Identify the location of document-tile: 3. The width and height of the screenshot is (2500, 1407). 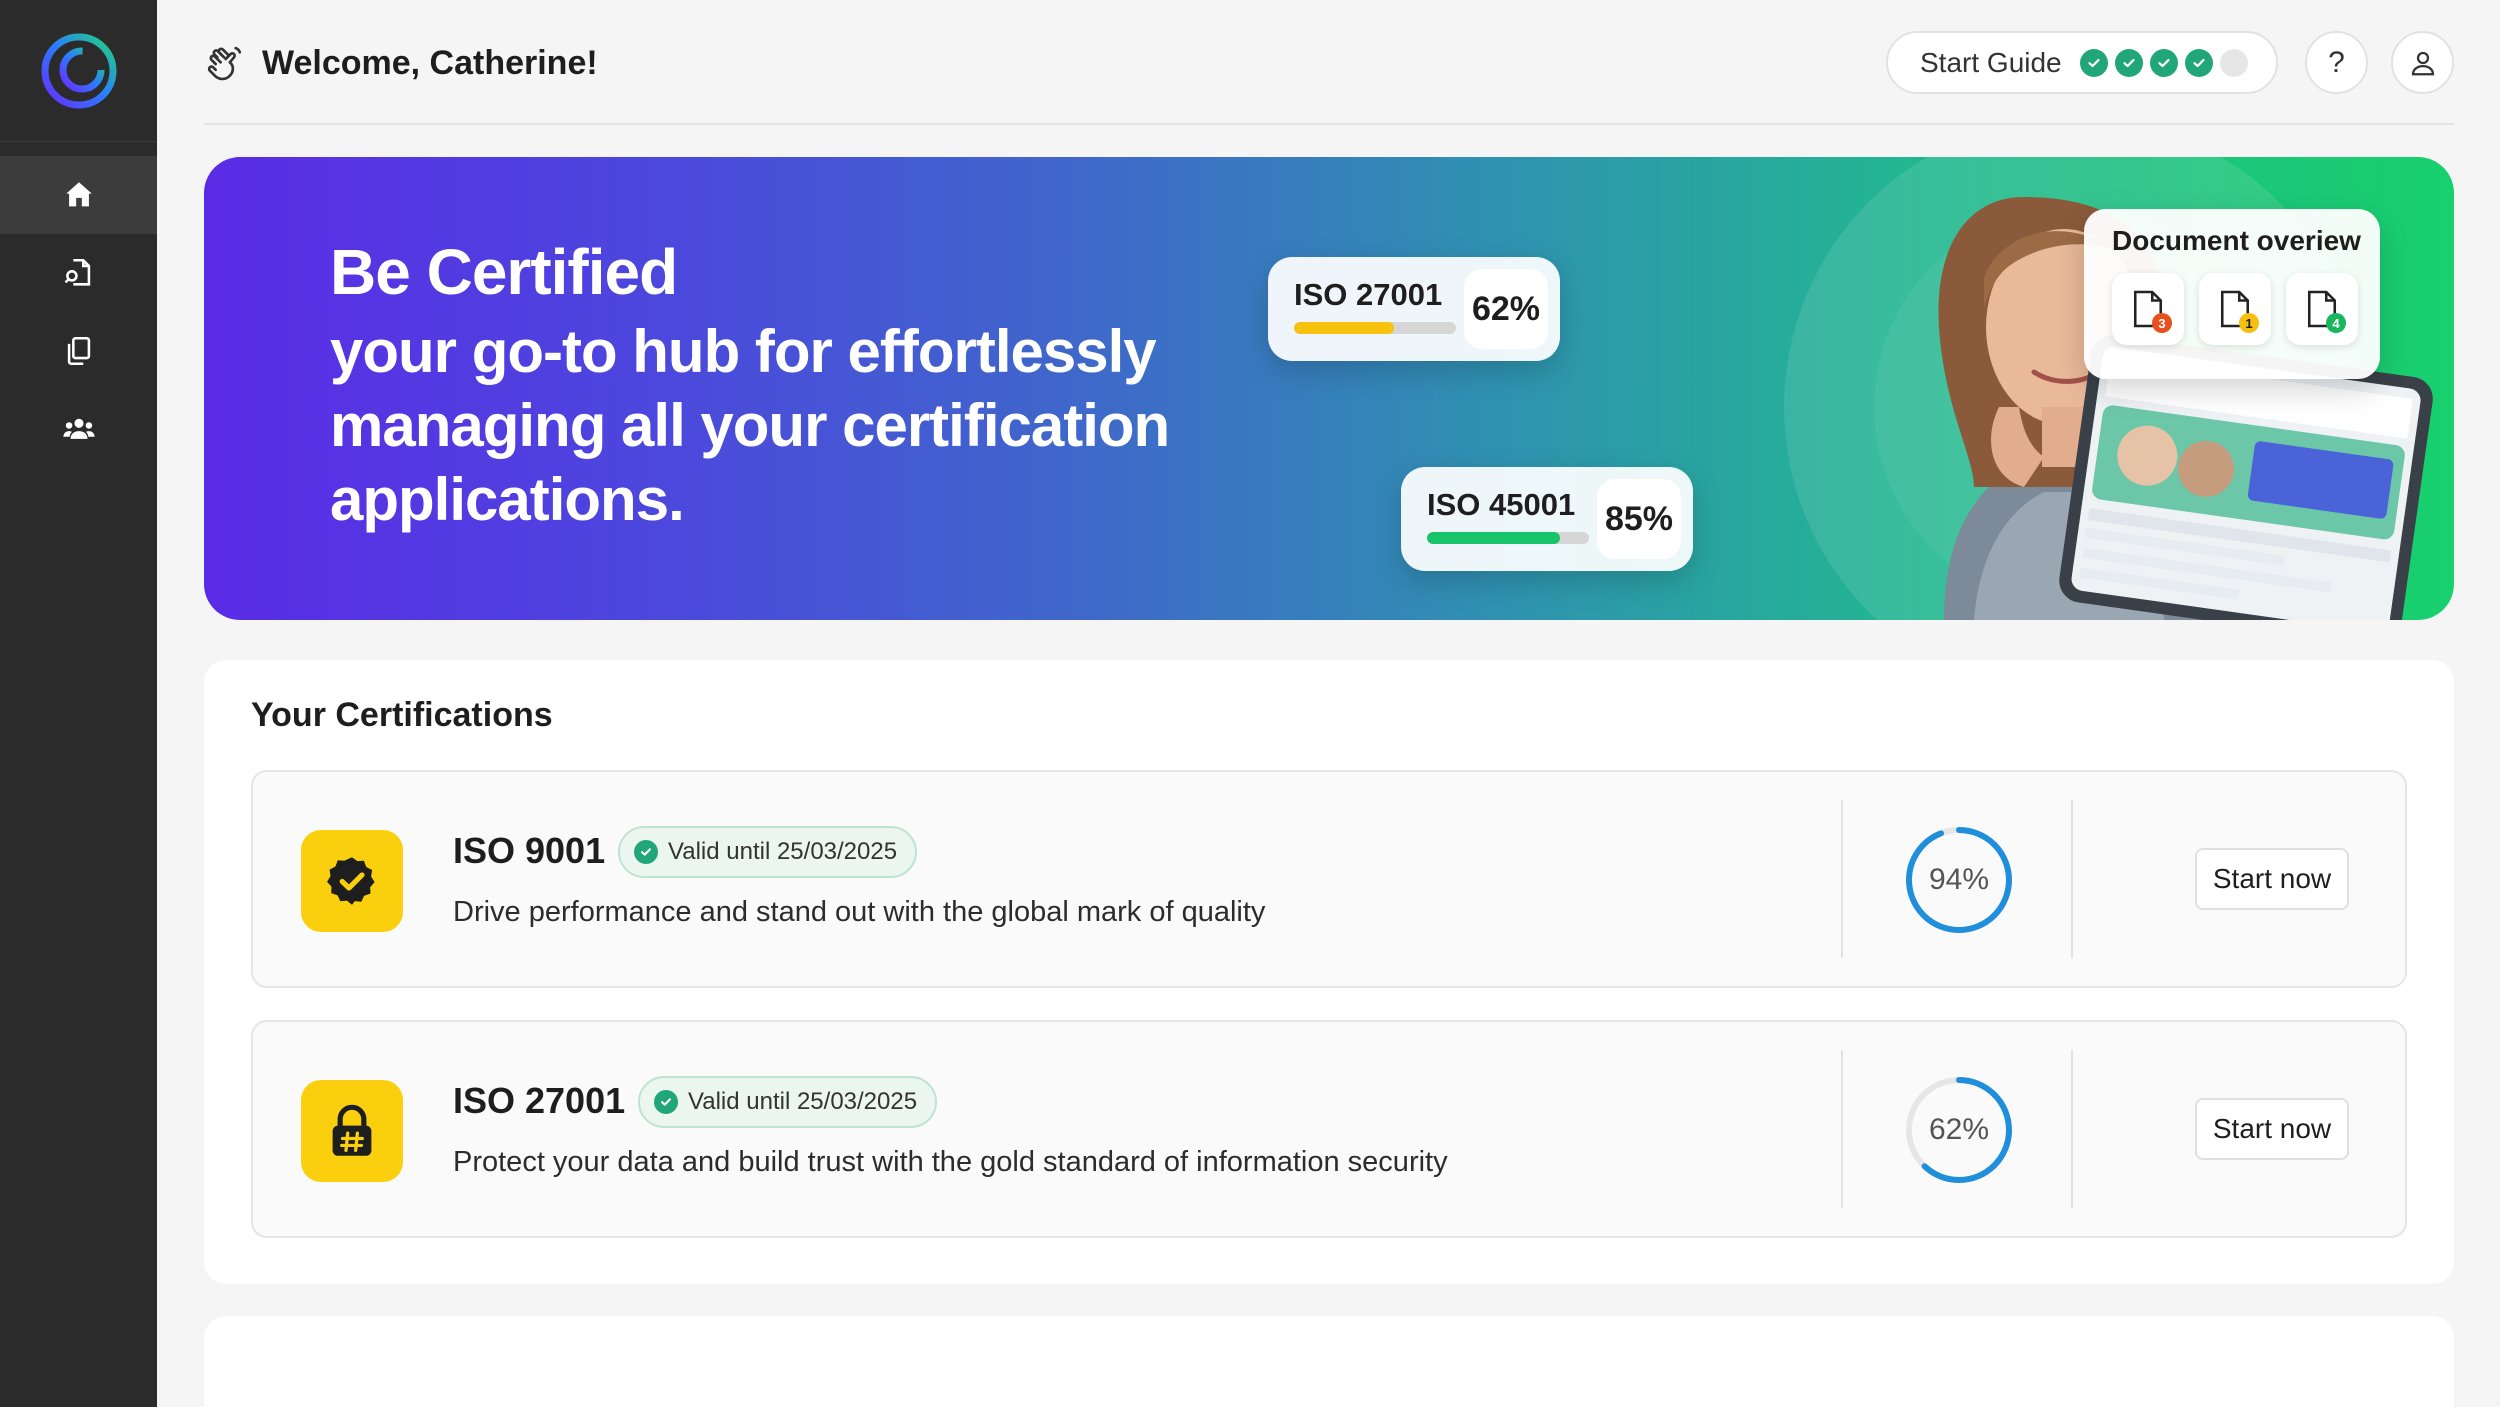
(2148, 309).